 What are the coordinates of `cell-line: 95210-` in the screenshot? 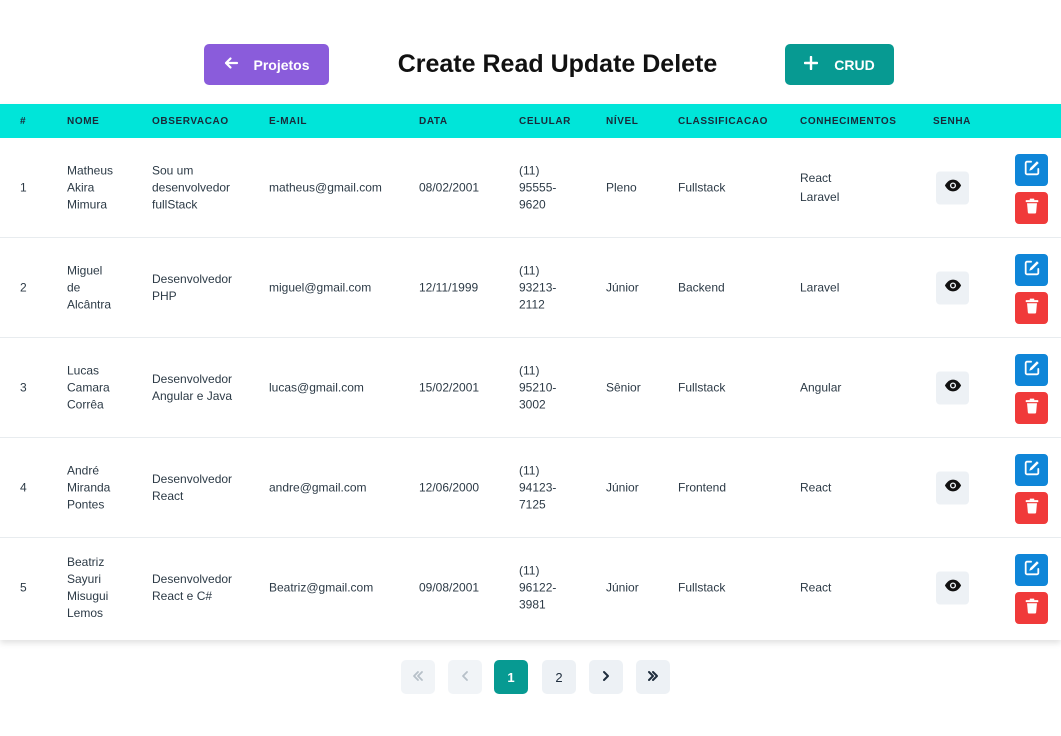 It's located at (538, 387).